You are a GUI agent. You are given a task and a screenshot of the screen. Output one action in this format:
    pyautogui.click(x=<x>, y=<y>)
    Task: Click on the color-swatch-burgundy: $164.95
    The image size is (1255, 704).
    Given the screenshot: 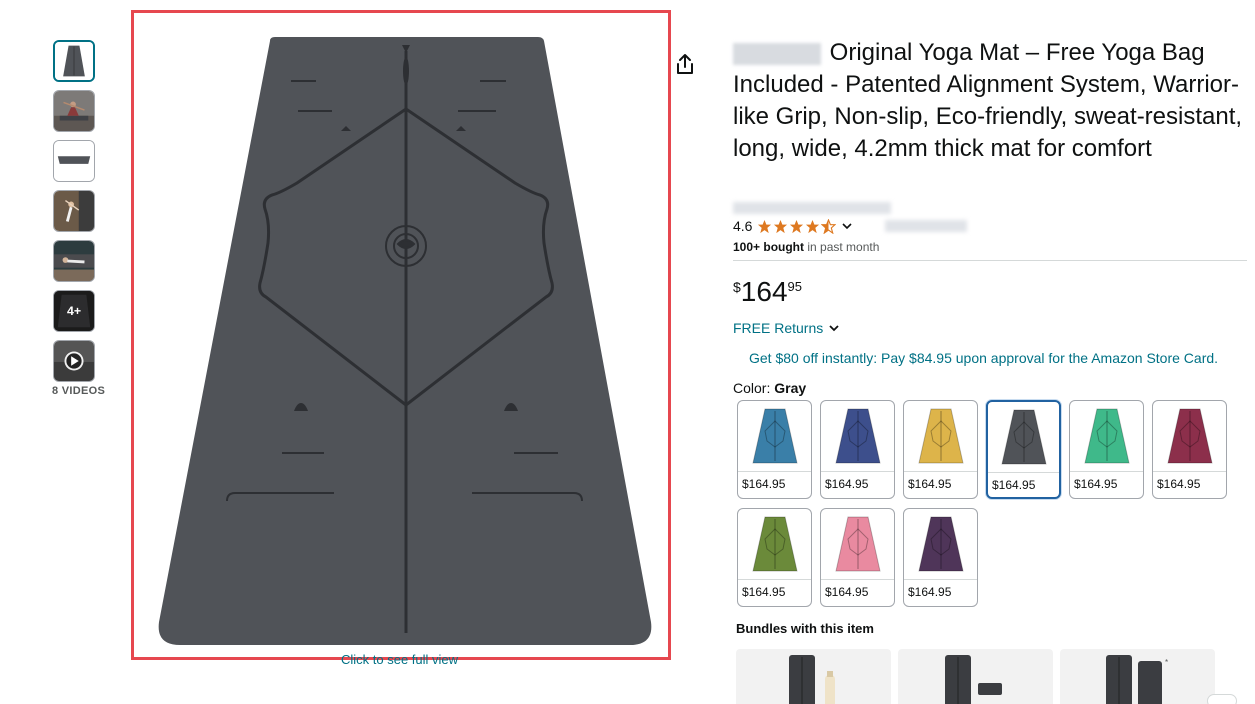 What is the action you would take?
    pyautogui.click(x=1189, y=449)
    